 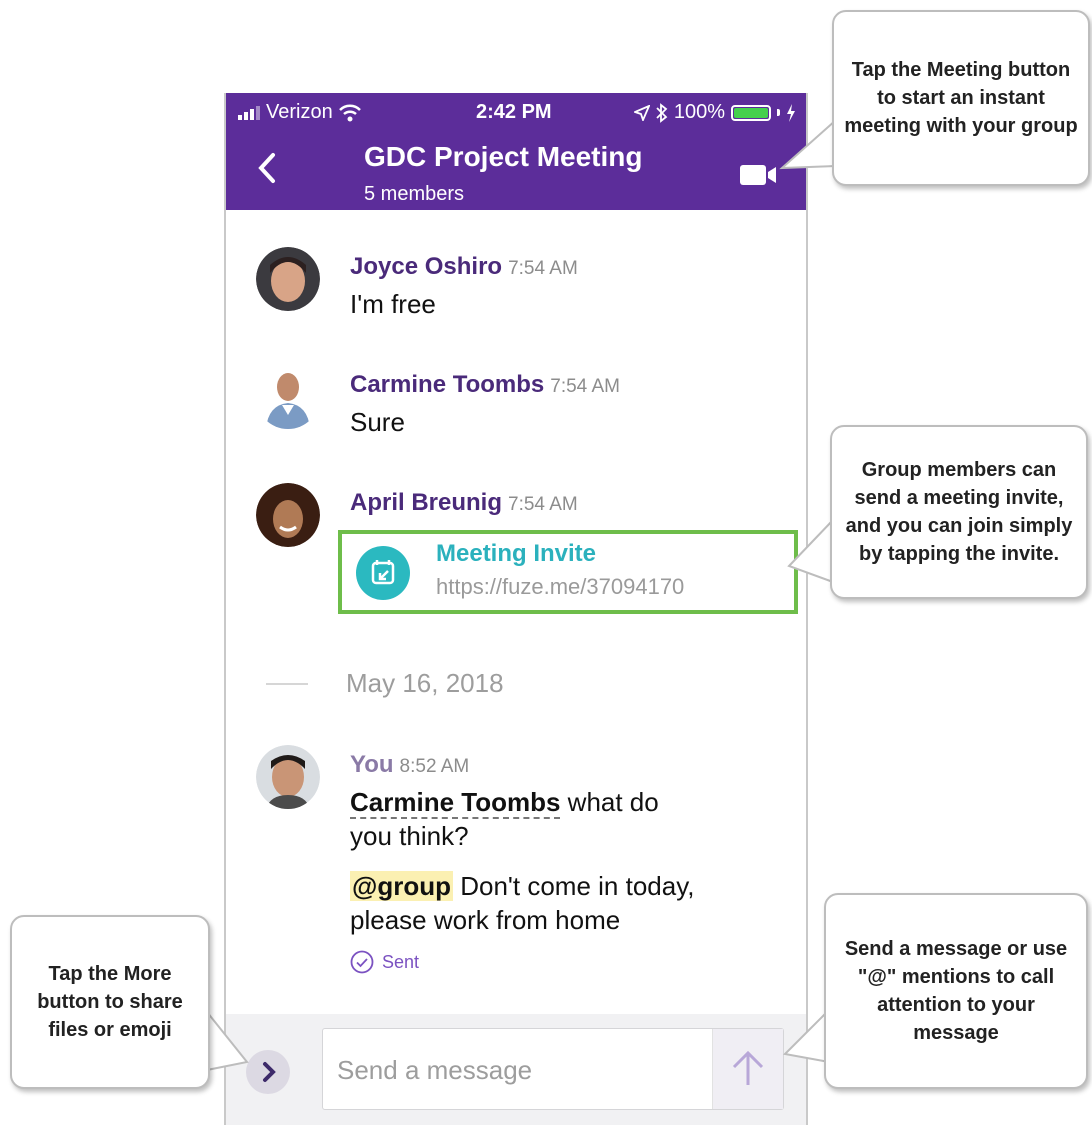 I want to click on group-mention: @group, so click(x=401, y=886).